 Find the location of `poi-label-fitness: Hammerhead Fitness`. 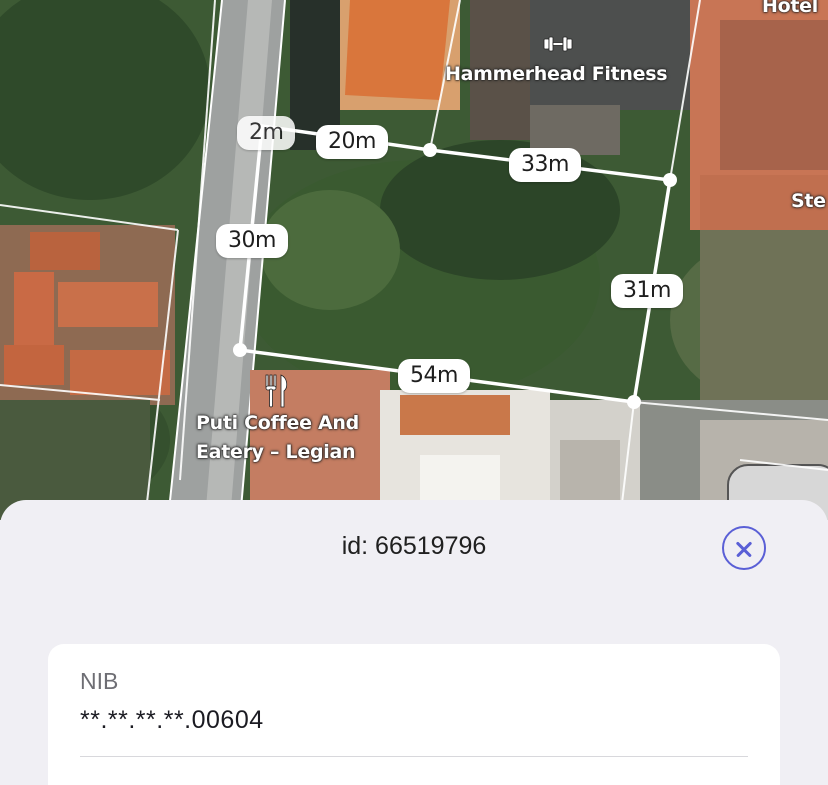

poi-label-fitness: Hammerhead Fitness is located at coordinates (556, 74).